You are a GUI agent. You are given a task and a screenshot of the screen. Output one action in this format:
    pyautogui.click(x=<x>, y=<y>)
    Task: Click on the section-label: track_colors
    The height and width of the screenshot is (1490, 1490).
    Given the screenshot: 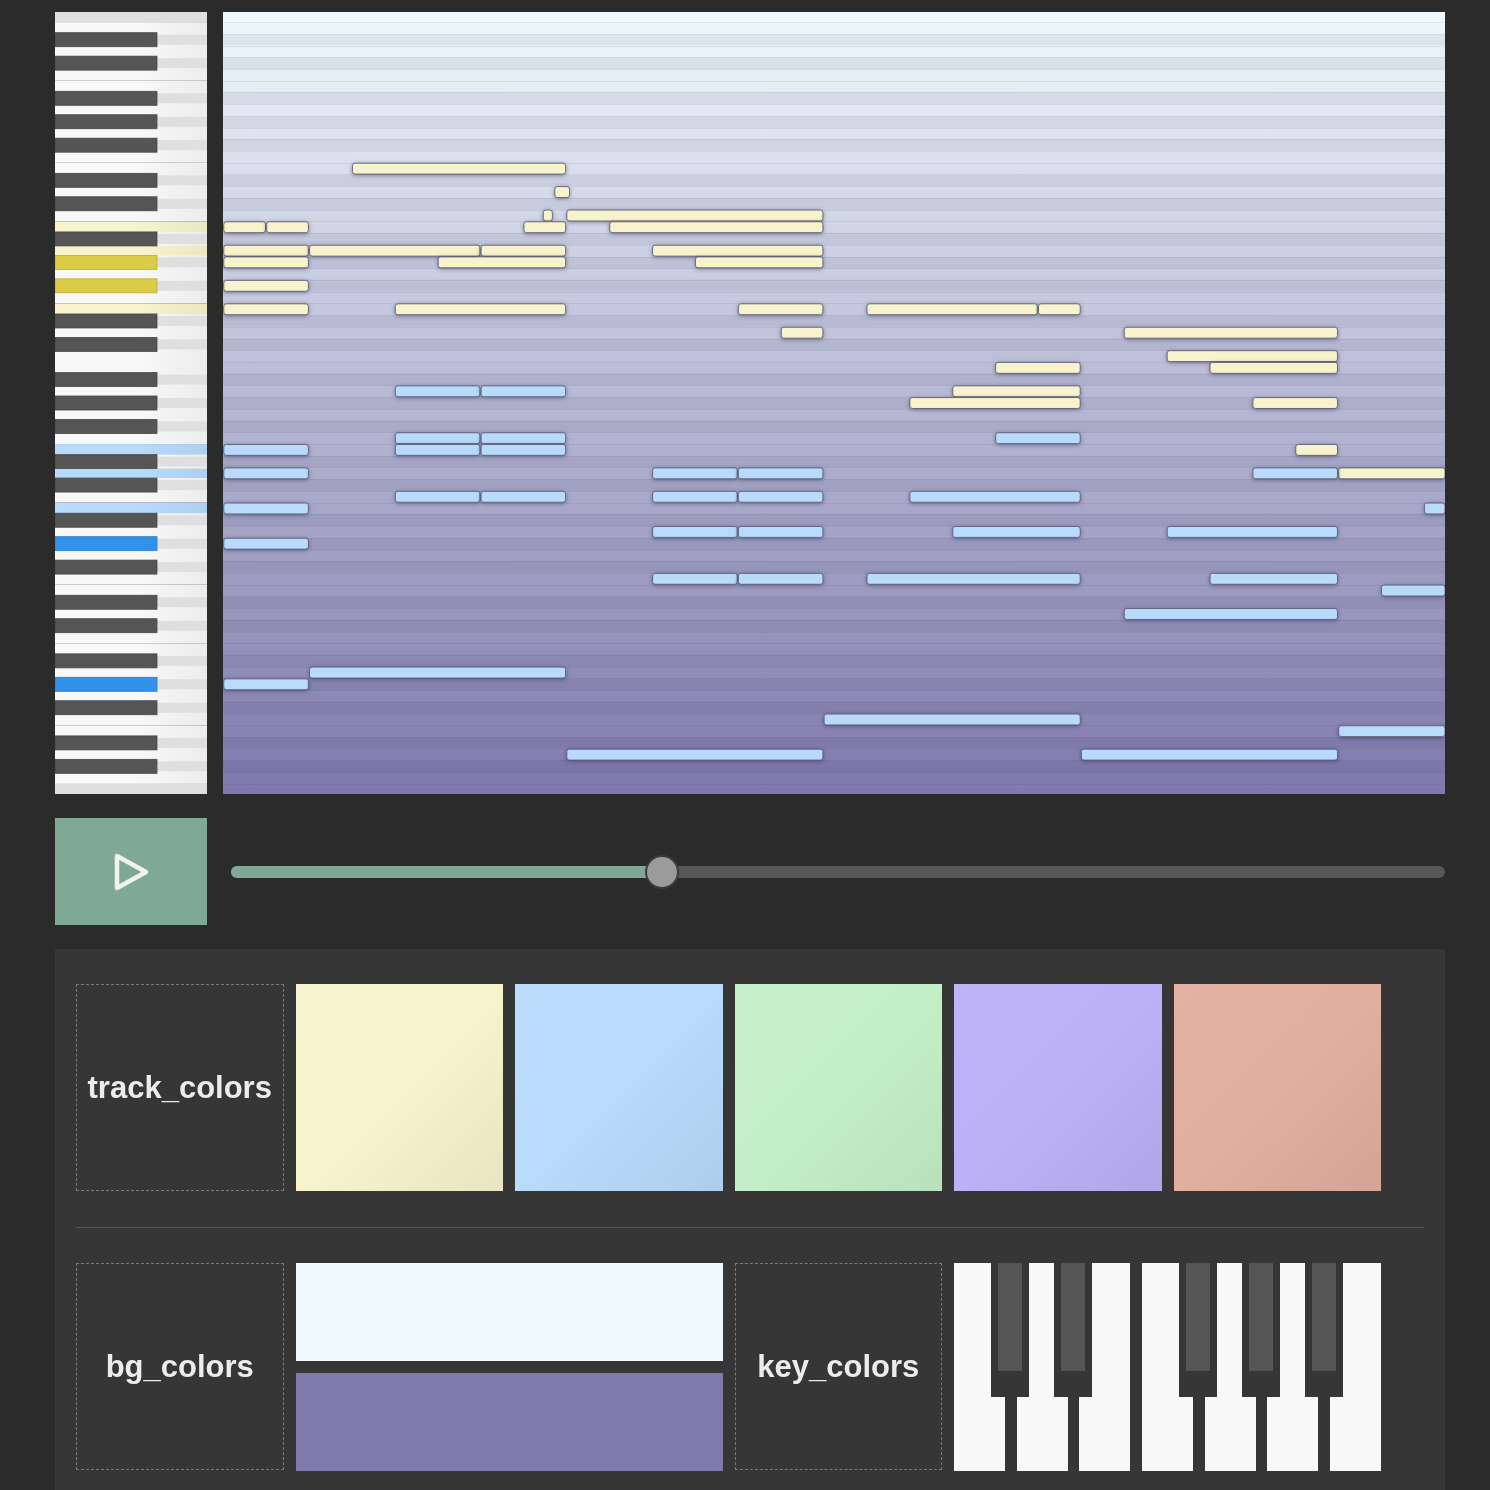 What is the action you would take?
    pyautogui.click(x=179, y=1087)
    